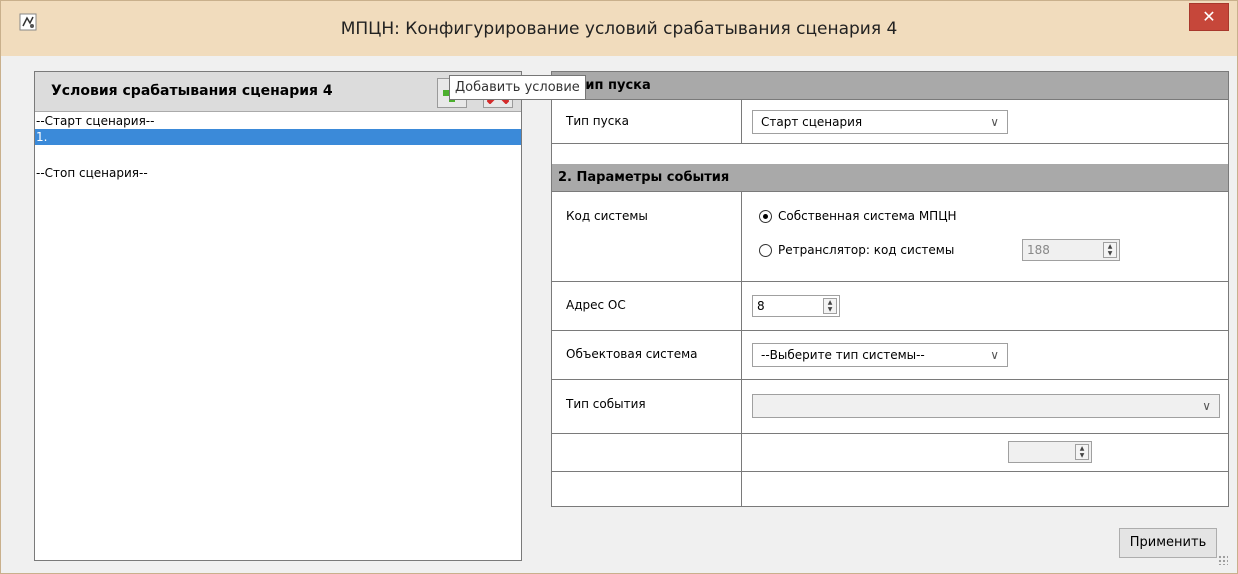  I want to click on list-item: --Старт сценария--, so click(278, 121).